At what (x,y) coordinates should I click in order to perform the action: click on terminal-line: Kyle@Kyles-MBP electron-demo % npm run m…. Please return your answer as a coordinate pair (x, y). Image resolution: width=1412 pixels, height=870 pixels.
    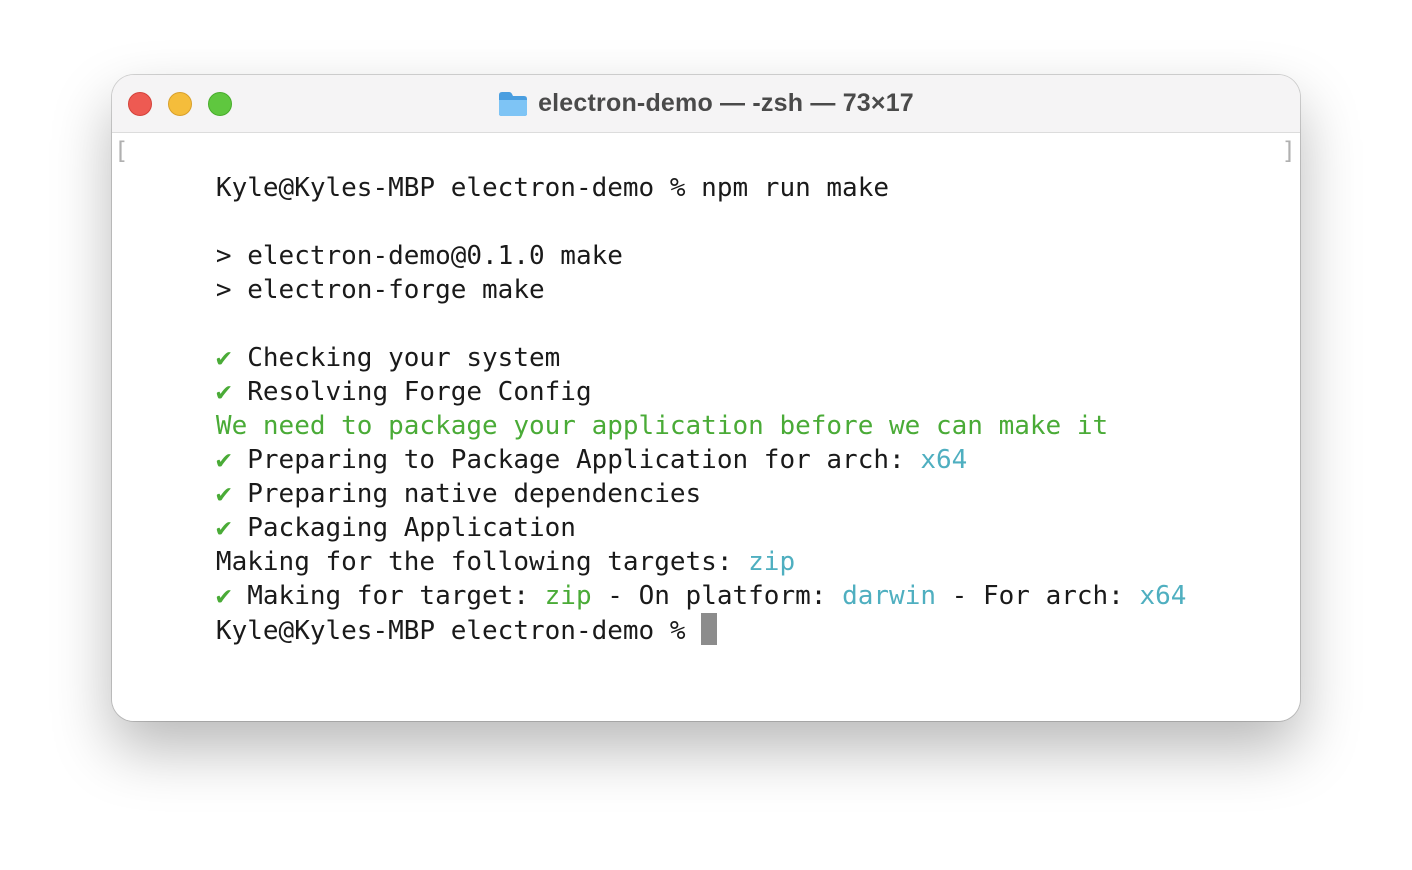
    Looking at the image, I should click on (505, 170).